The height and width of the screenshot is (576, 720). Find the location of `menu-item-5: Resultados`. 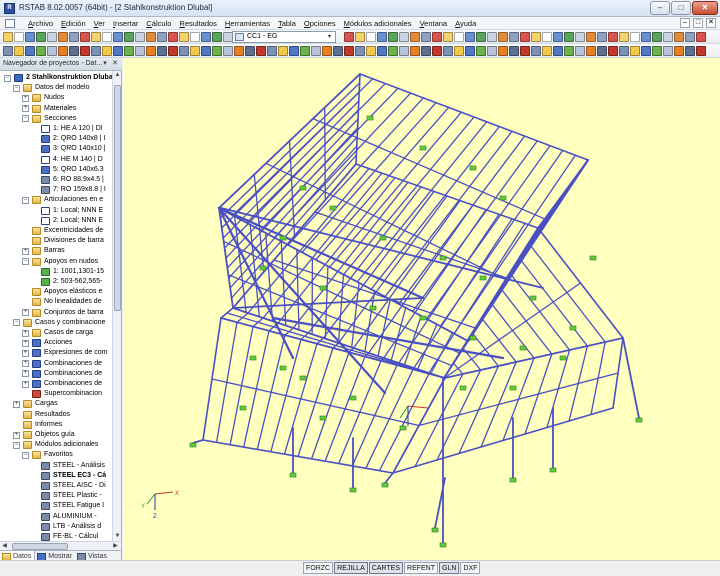

menu-item-5: Resultados is located at coordinates (198, 23).